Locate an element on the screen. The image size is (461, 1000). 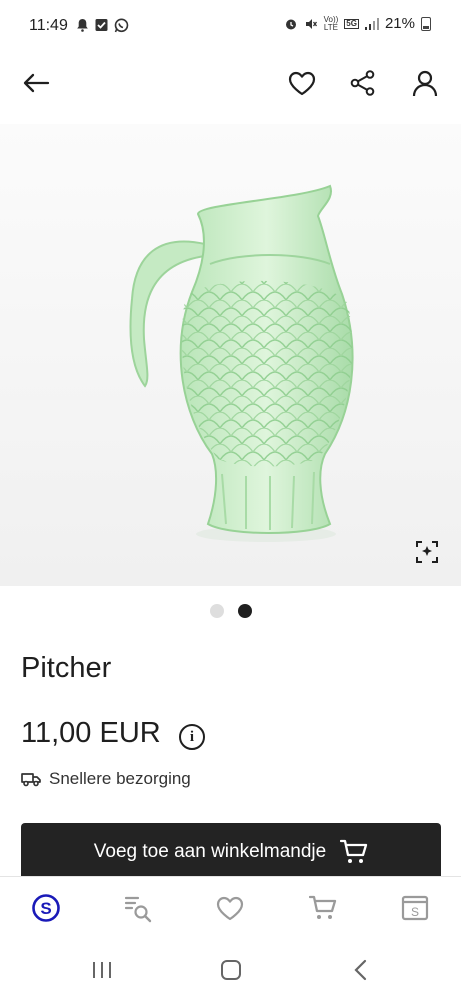
image-carousel-dots is located at coordinates (230, 611).